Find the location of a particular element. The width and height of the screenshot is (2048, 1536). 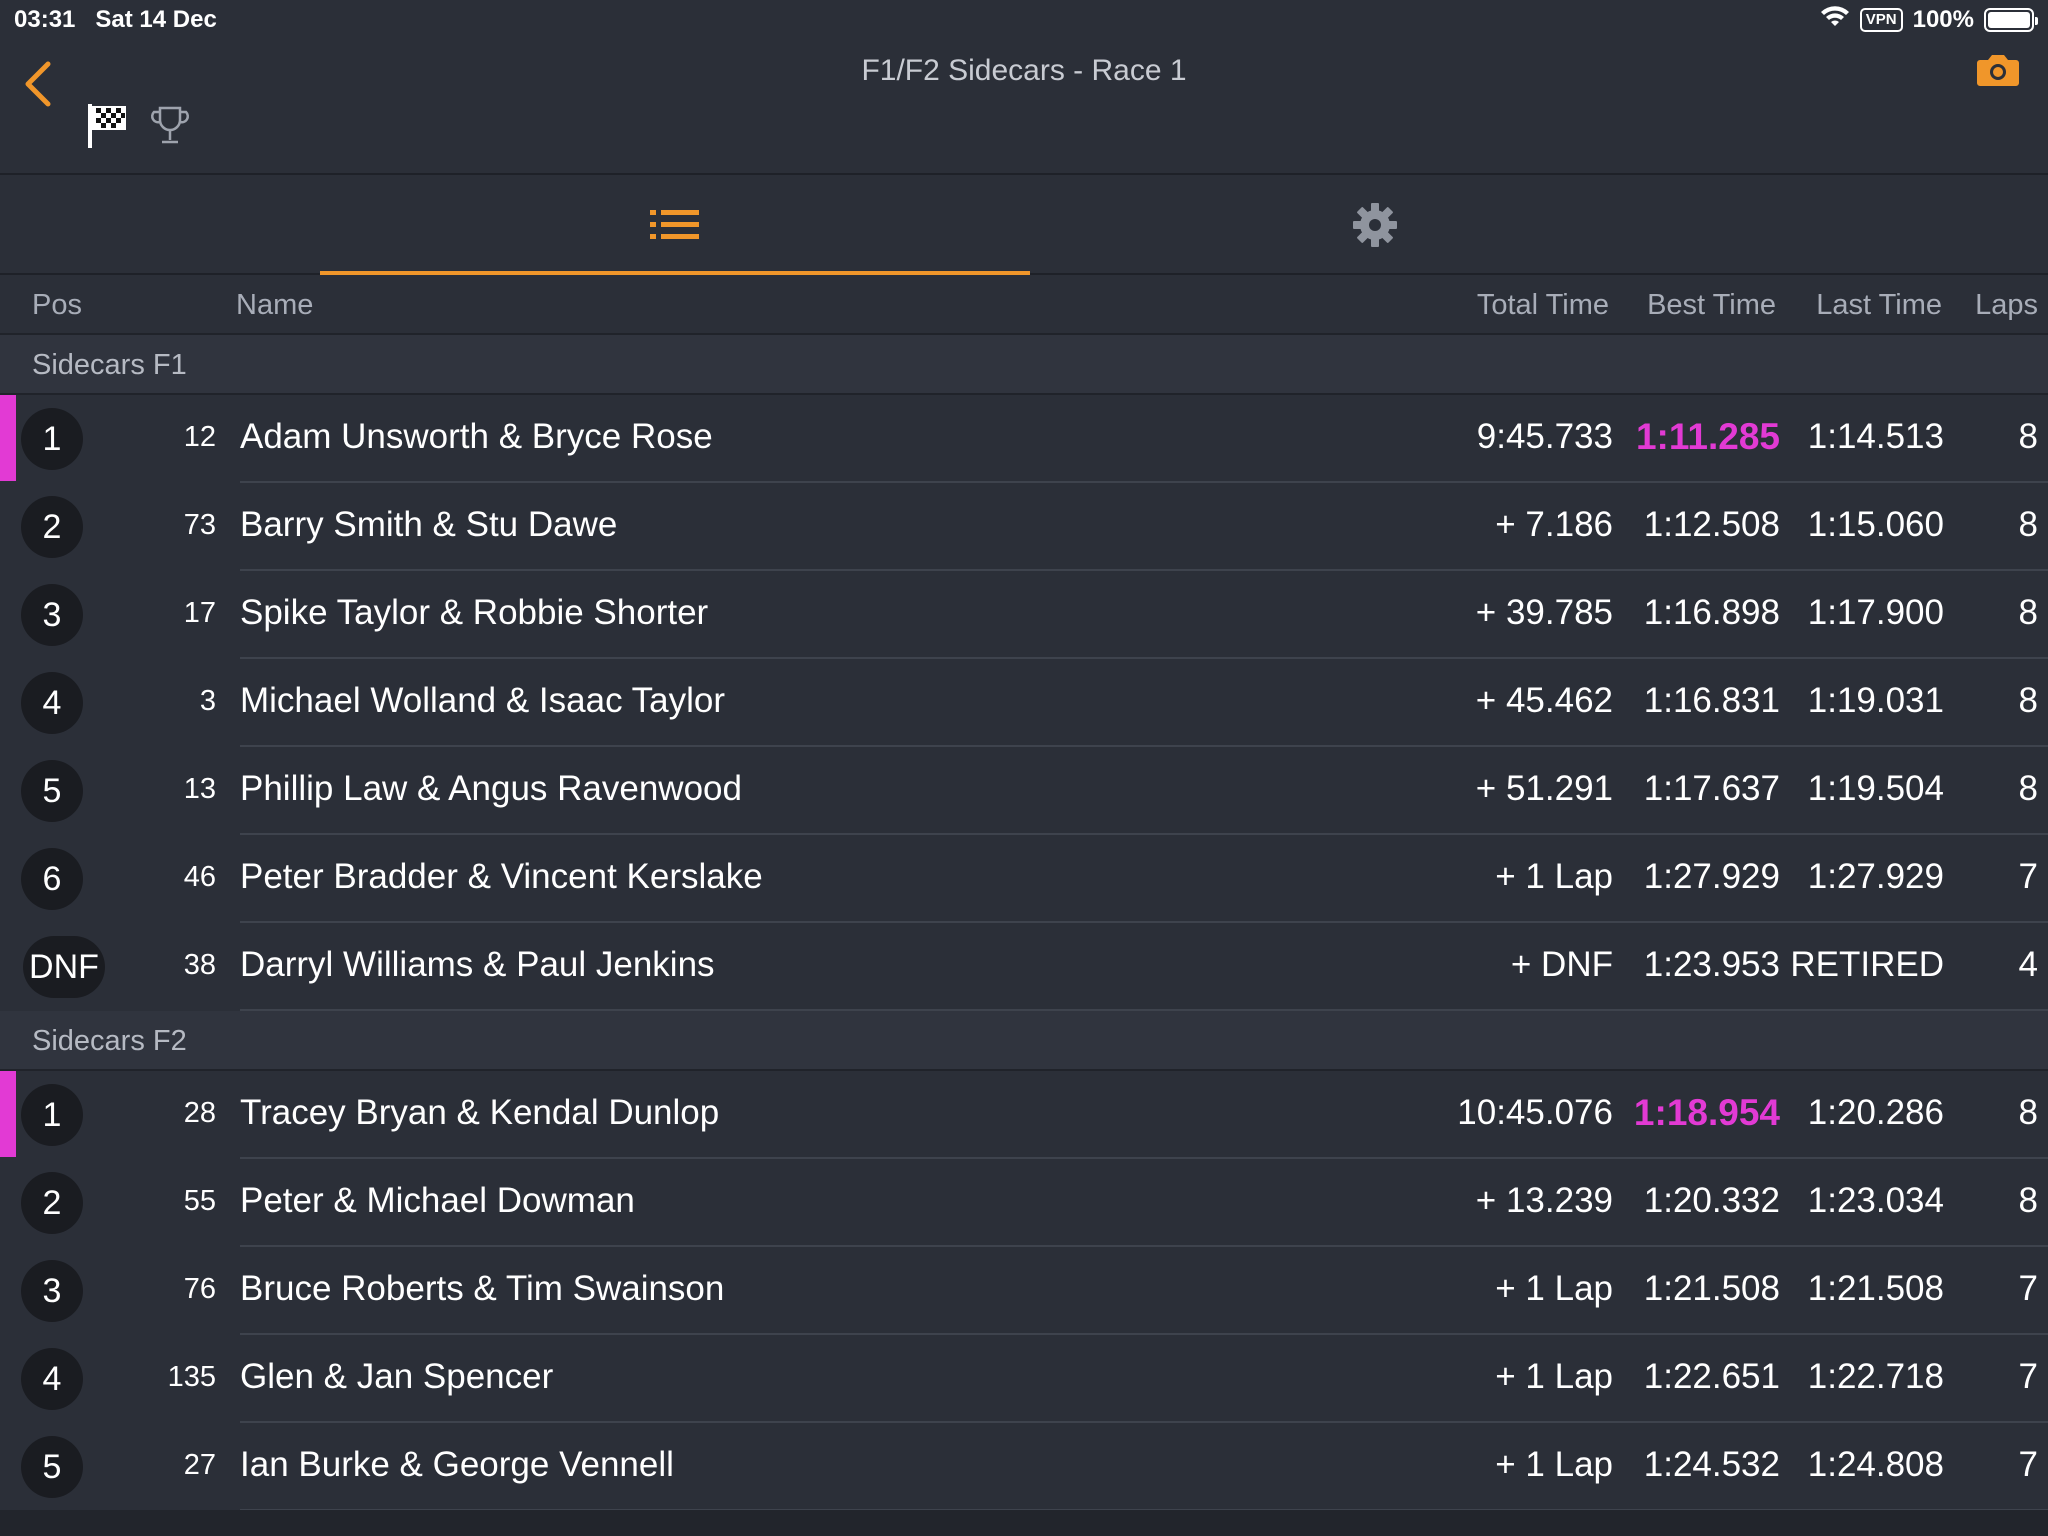

trophy-icon is located at coordinates (170, 128).